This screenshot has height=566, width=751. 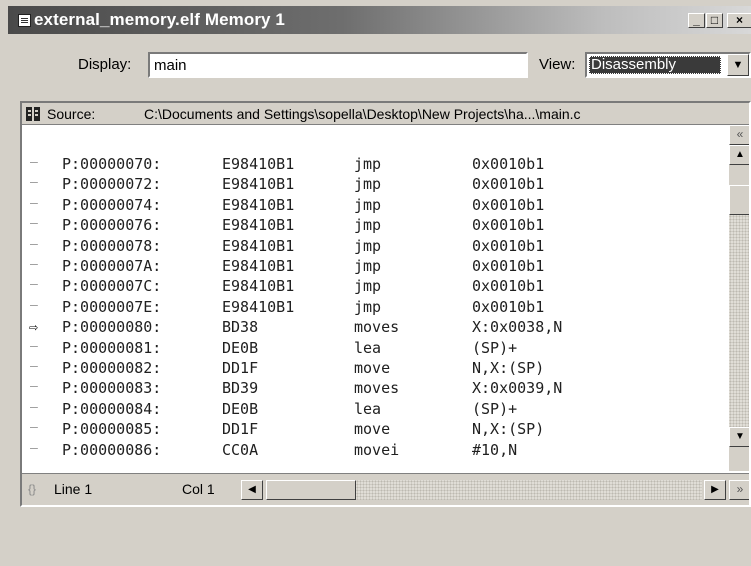 What do you see at coordinates (372, 349) in the screenshot?
I see `code-line: – P:00000081: DE0B lea (SP)+` at bounding box center [372, 349].